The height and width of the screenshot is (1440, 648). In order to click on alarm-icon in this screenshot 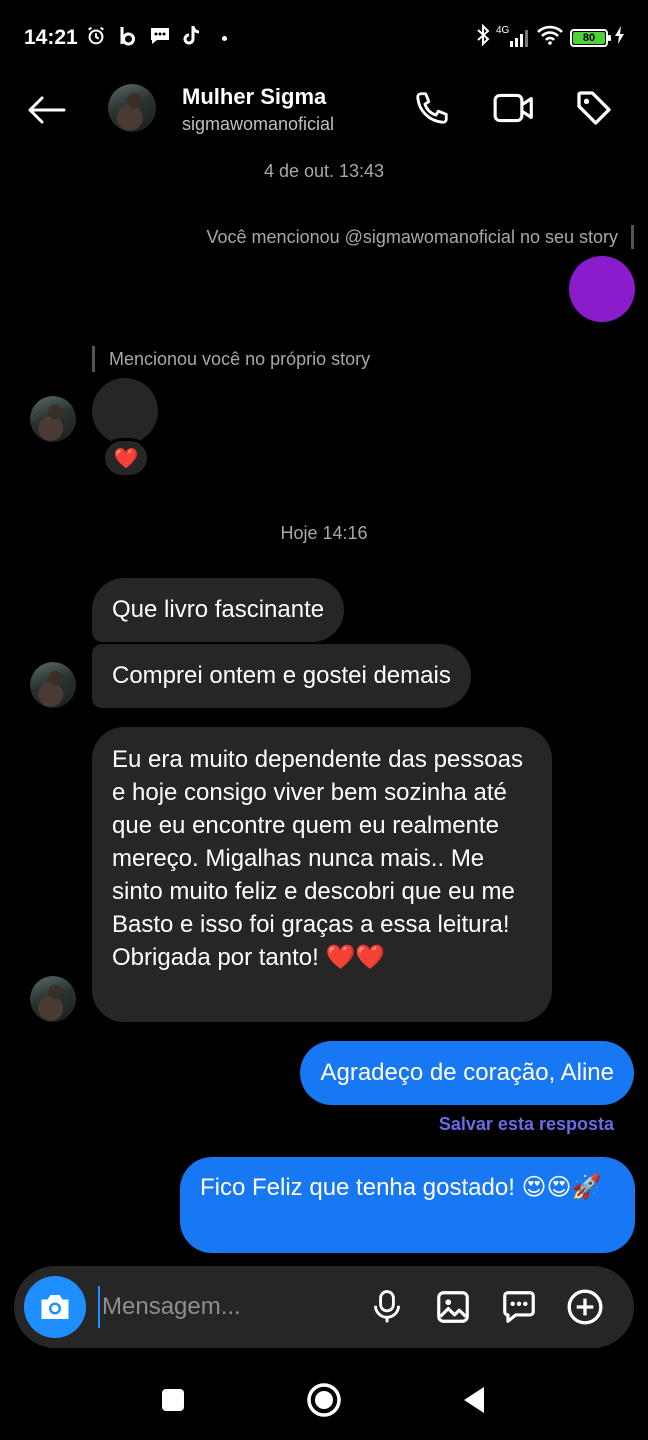, I will do `click(96, 36)`.